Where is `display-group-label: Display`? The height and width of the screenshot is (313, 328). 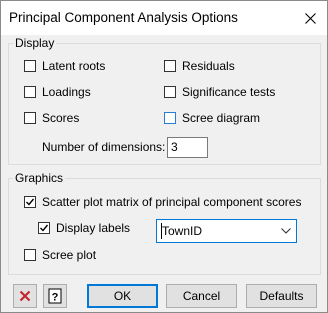
display-group-label: Display is located at coordinates (35, 43).